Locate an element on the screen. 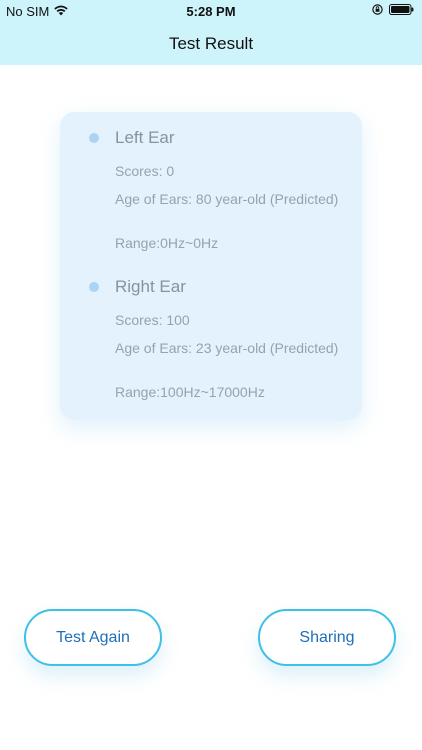  status-time: 5:28 PM is located at coordinates (211, 11).